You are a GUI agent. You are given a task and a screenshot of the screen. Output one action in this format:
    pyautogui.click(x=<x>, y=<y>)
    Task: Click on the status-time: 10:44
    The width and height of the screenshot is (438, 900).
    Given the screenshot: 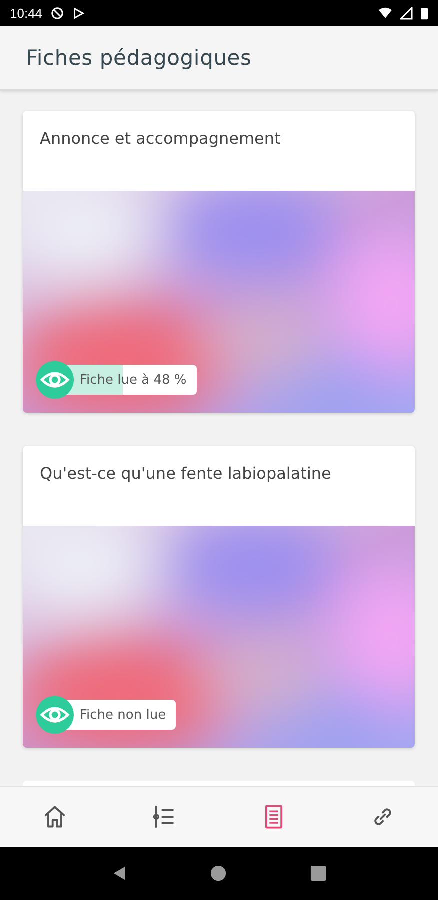 What is the action you would take?
    pyautogui.click(x=26, y=13)
    